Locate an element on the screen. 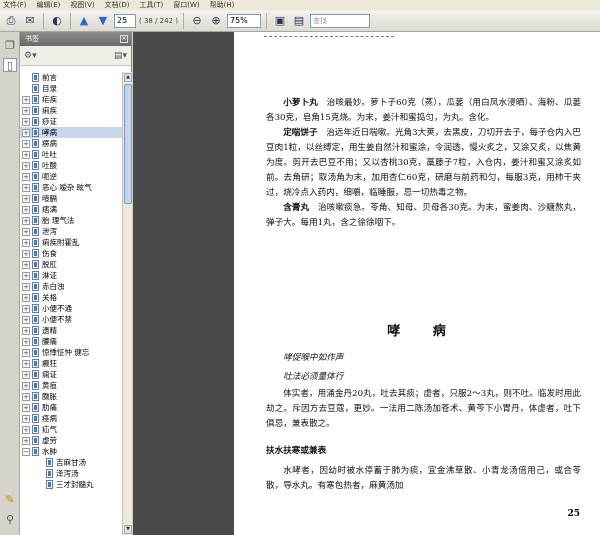 Image resolution: width=600 pixels, height=535 pixels. zoom-out-icon: ⊖ is located at coordinates (197, 21).